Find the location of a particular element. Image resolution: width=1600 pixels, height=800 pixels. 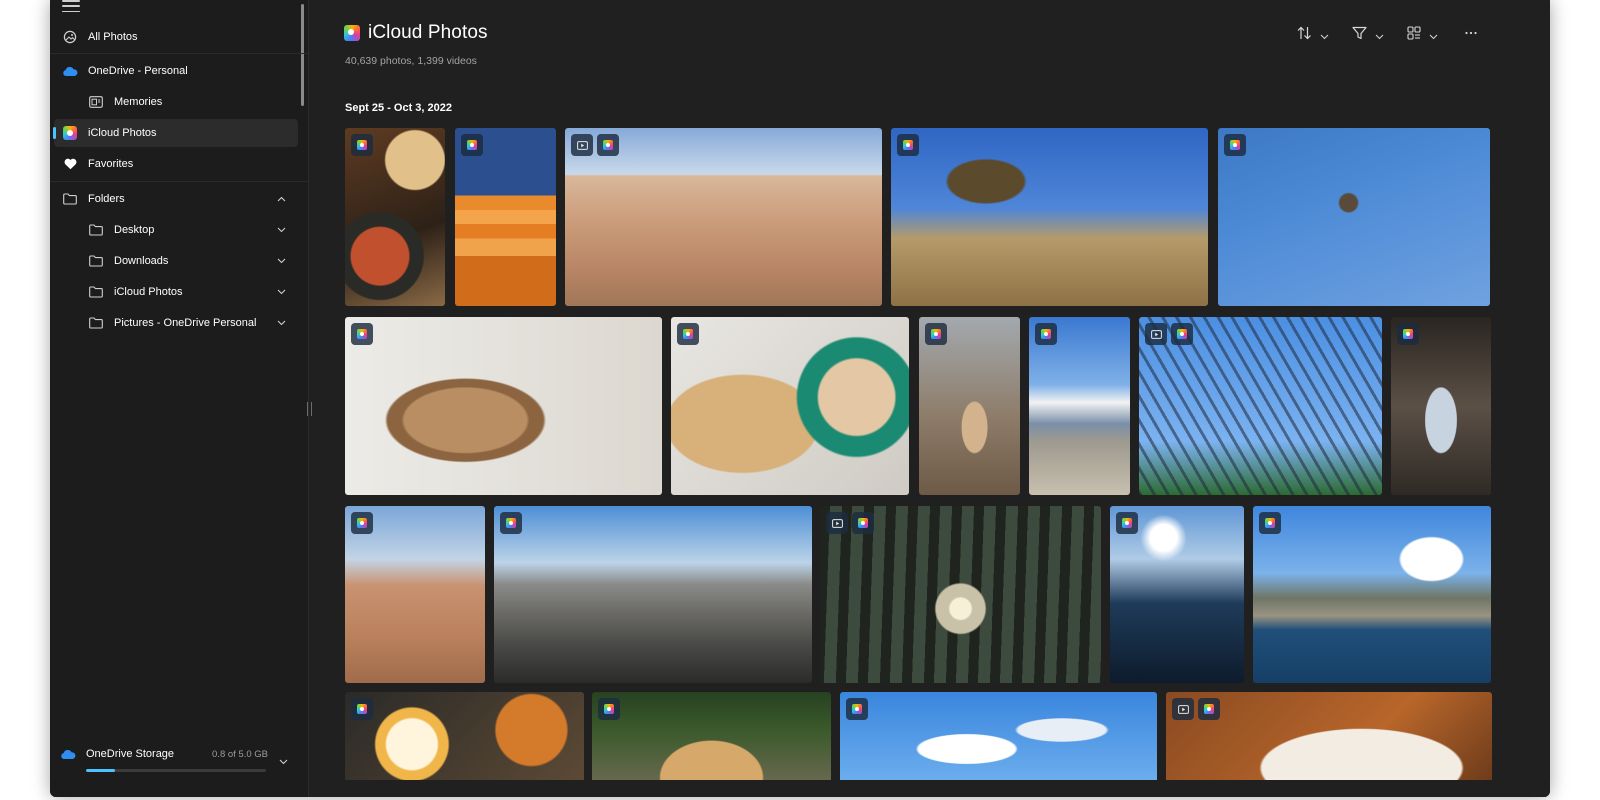

sidebar-item-pictures-onedrive: Pictures - OneDrive Personal is located at coordinates (176, 323).